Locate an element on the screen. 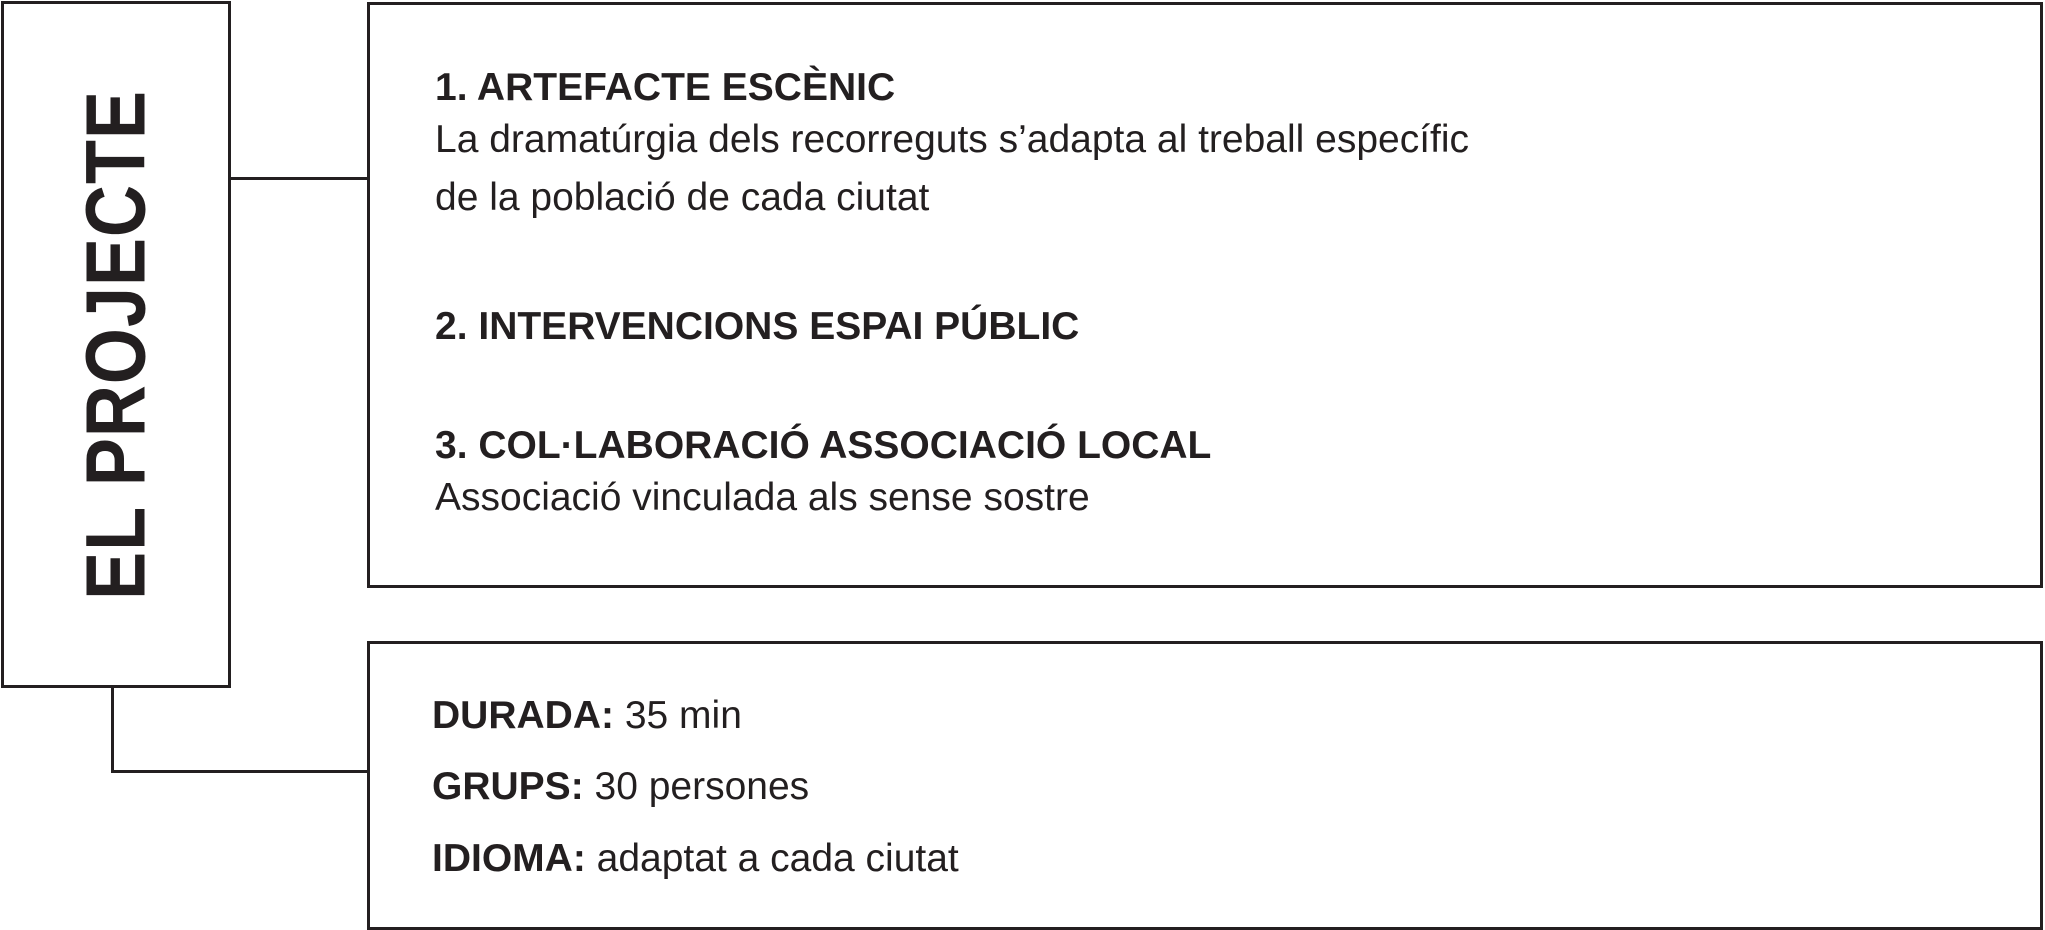 This screenshot has height=930, width=2045. detail-value: adaptat a cada ciutat is located at coordinates (777, 858).